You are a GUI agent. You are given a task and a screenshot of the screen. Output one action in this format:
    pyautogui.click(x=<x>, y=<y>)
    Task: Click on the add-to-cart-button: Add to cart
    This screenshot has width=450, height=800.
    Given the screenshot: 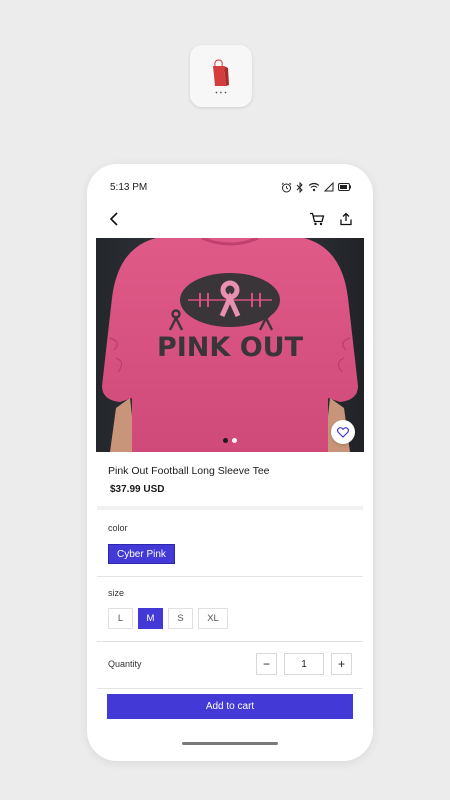 What is the action you would take?
    pyautogui.click(x=230, y=706)
    